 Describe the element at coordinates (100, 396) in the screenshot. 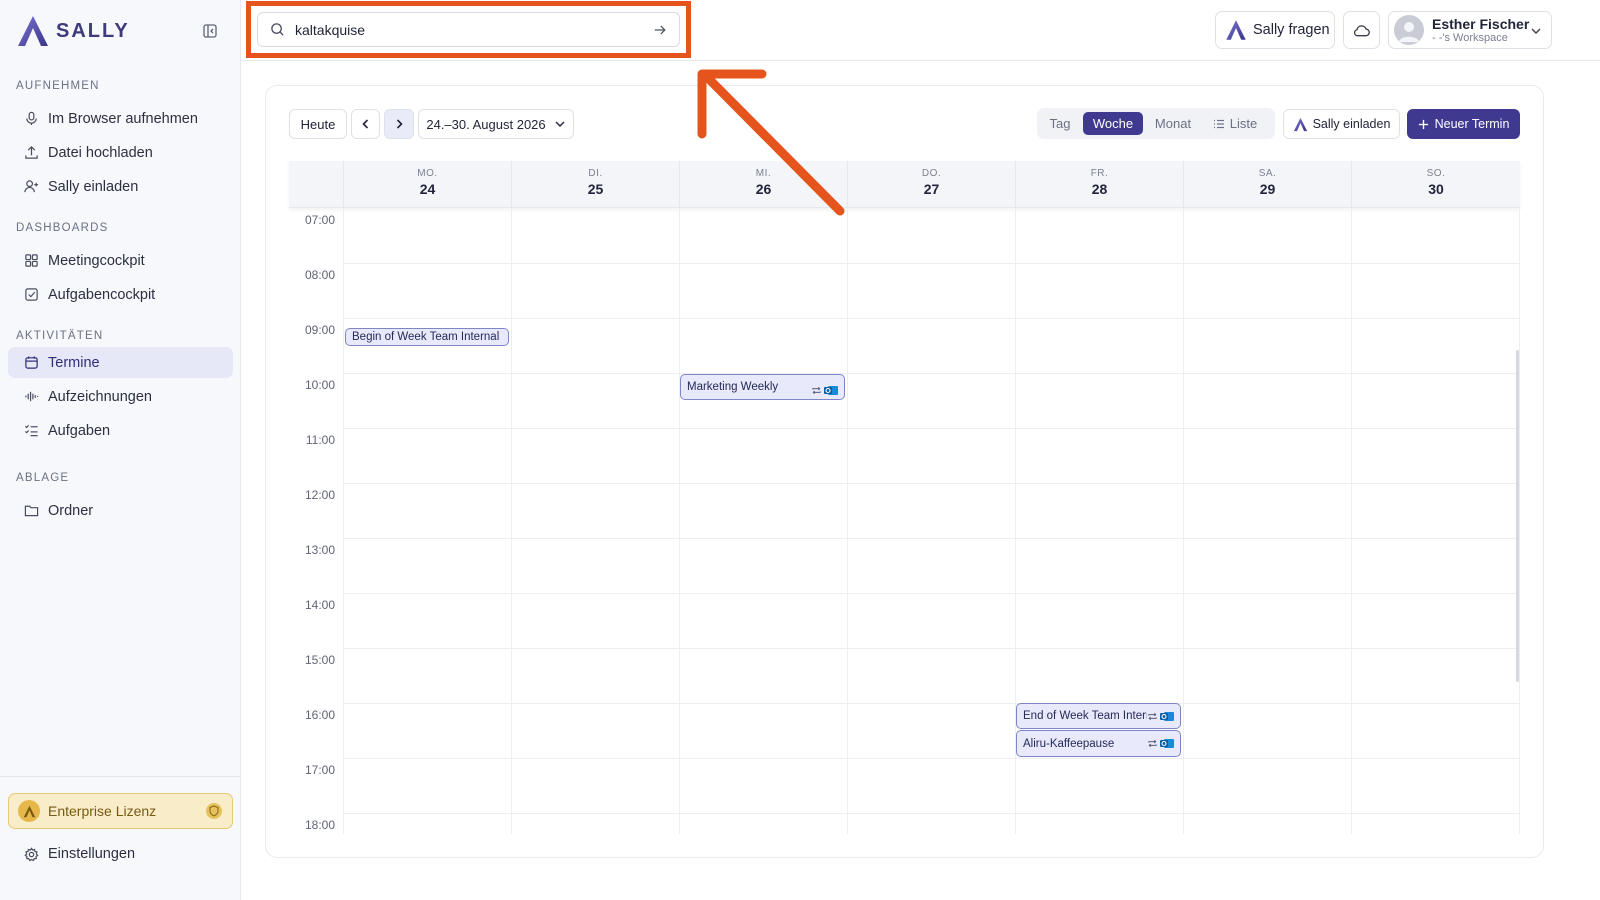

I see `sidebar-item-label: Aufzeichnungen` at that location.